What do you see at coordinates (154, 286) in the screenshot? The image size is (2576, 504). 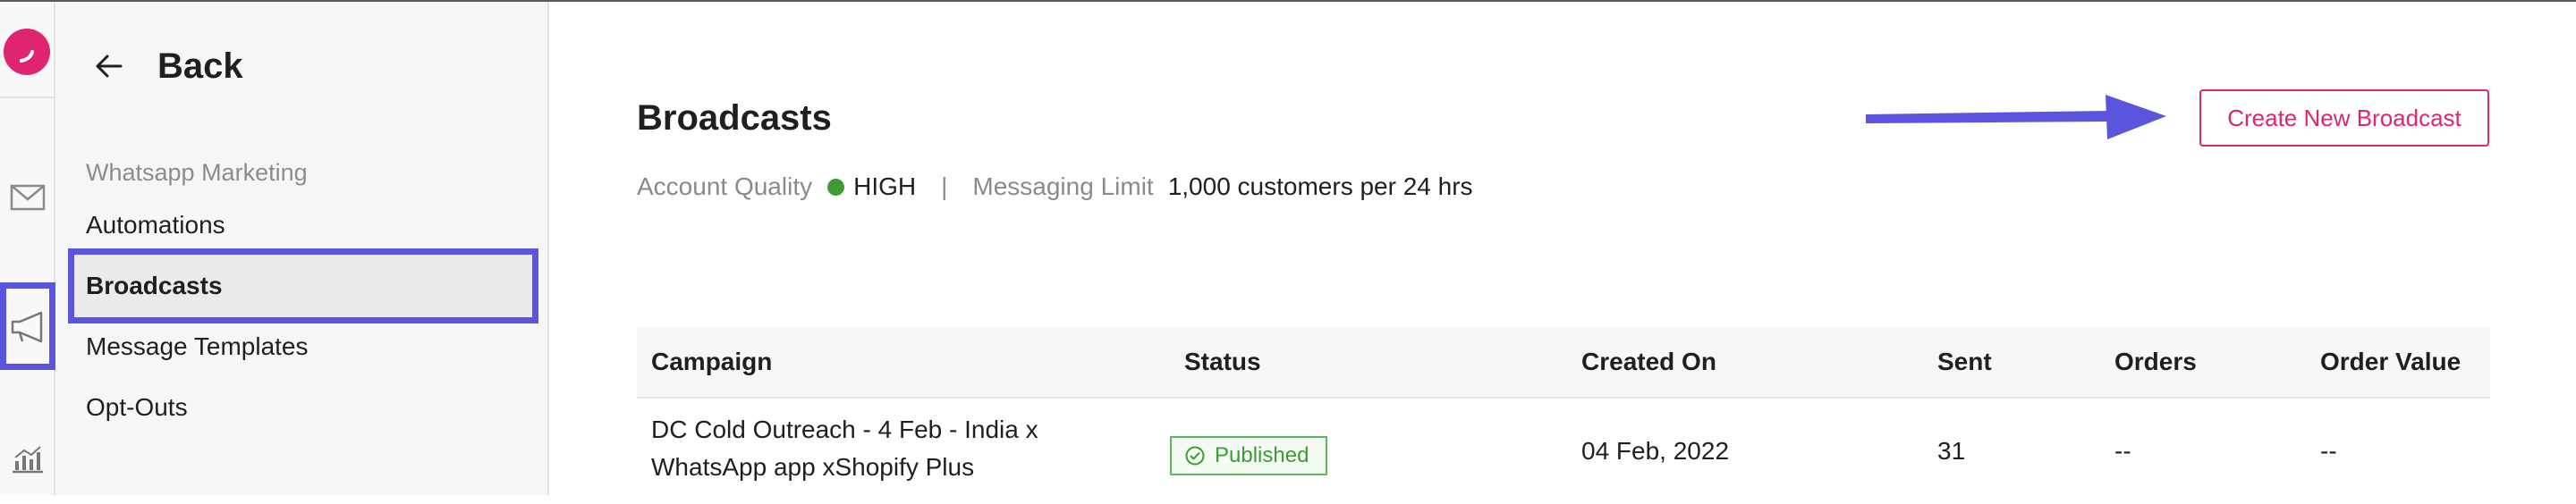 I see `sidebar-item-broadcasts: Broadcasts` at bounding box center [154, 286].